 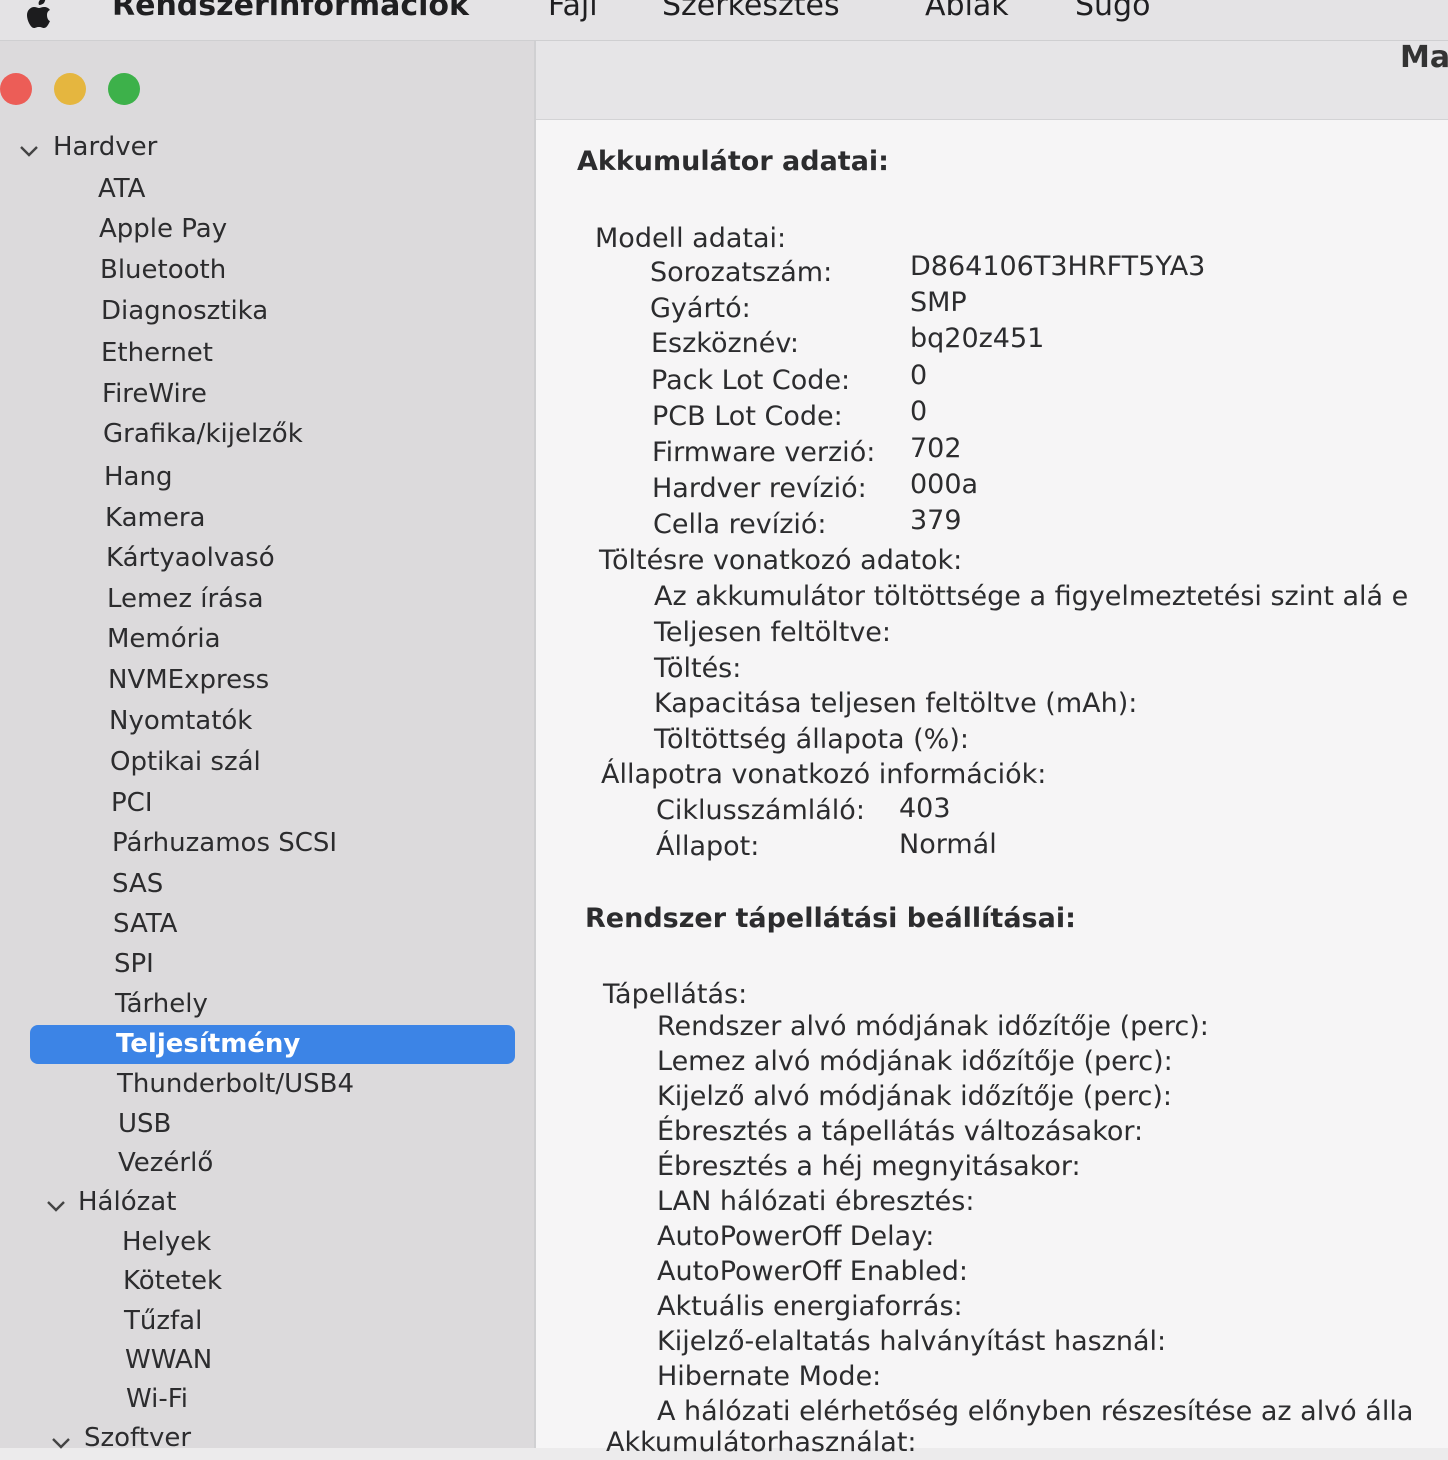 What do you see at coordinates (190, 558) in the screenshot?
I see `sidebar-item-k-rtyaolvas-: Kártyaolvasó` at bounding box center [190, 558].